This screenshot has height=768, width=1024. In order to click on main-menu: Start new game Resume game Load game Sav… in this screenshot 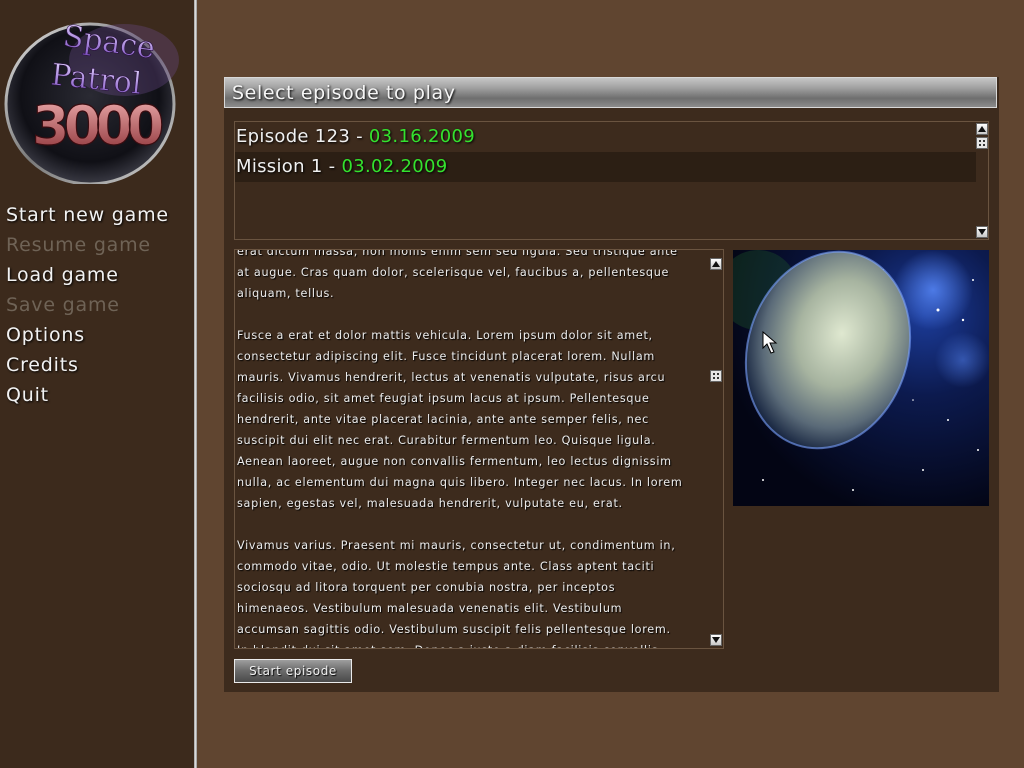, I will do `click(87, 305)`.